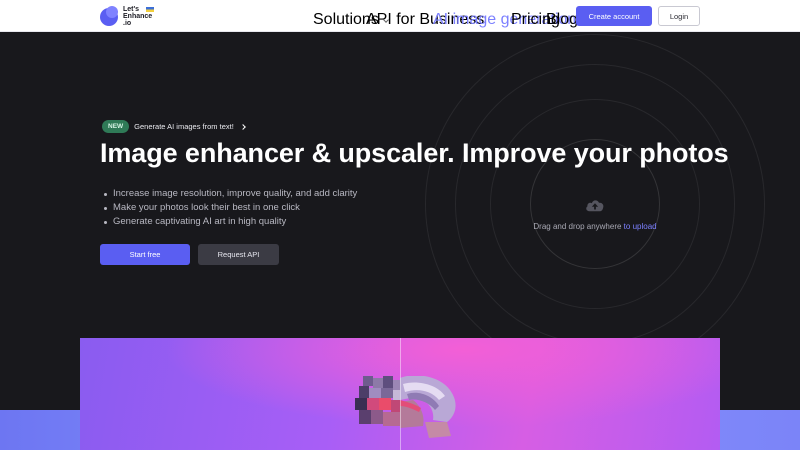 This screenshot has width=800, height=450. What do you see at coordinates (679, 16) in the screenshot?
I see `login-button: Login` at bounding box center [679, 16].